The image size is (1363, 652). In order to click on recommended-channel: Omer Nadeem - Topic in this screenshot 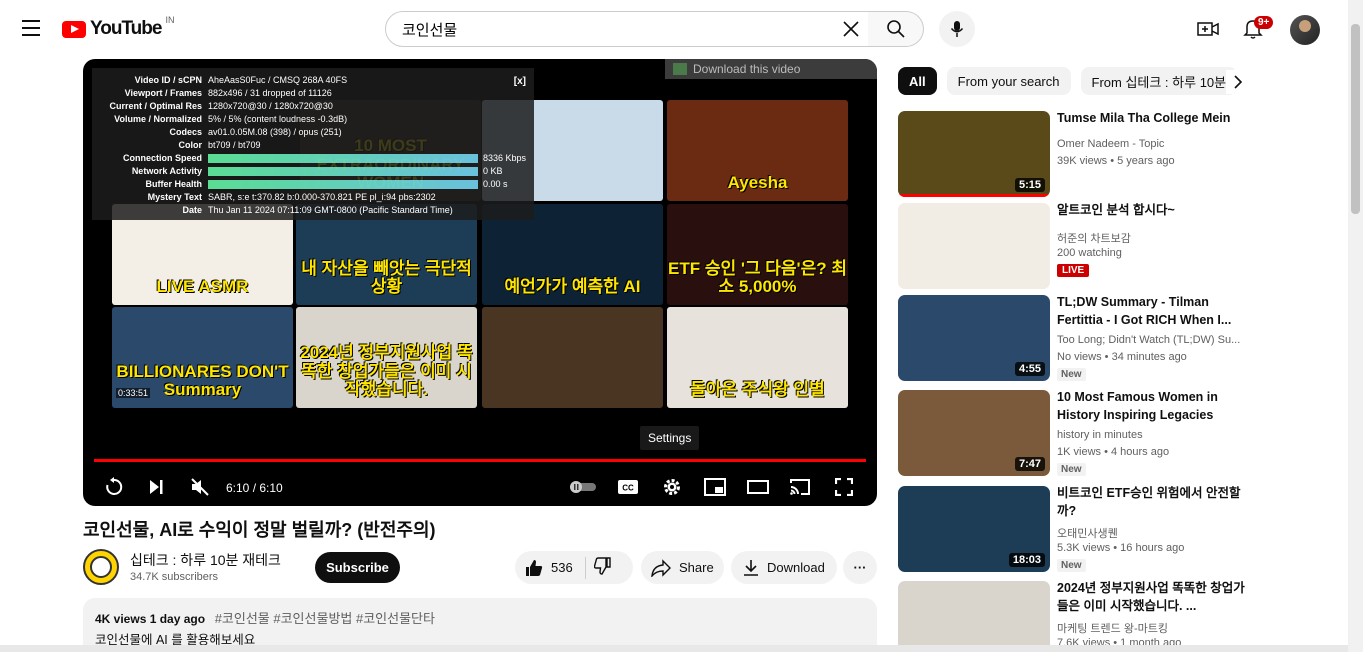, I will do `click(1110, 144)`.